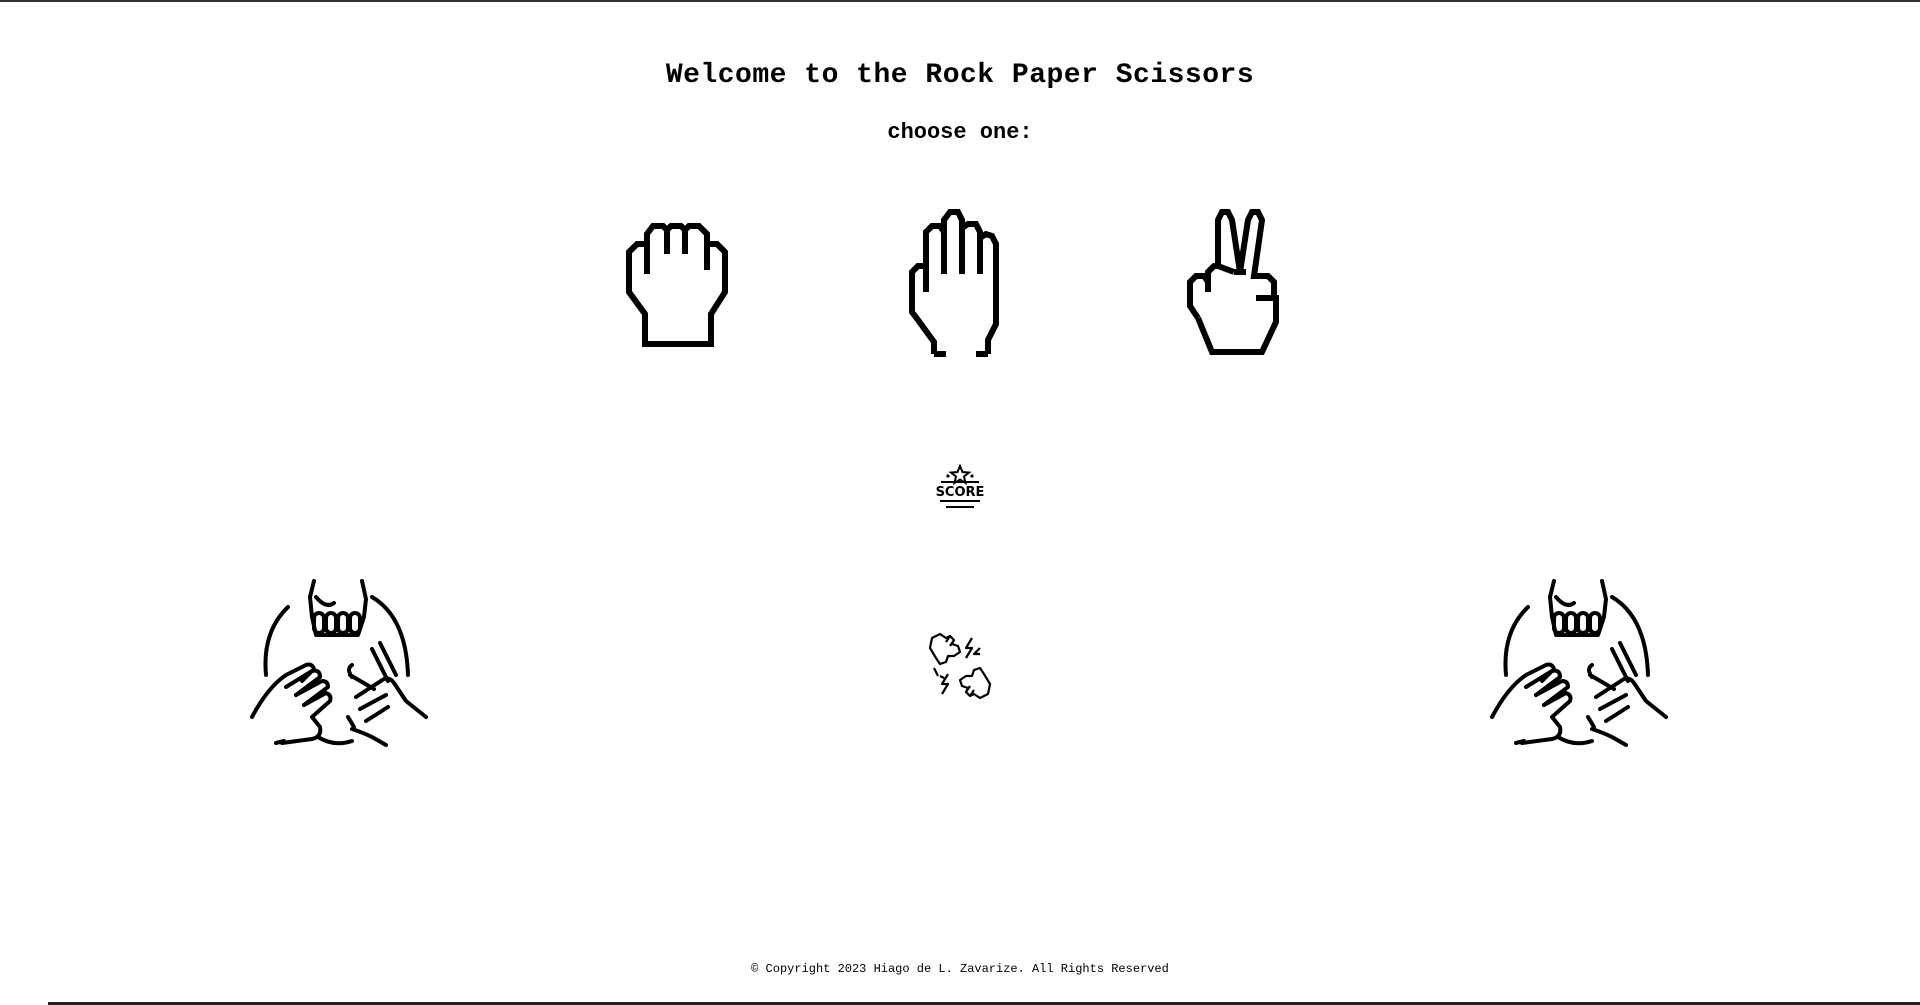 The height and width of the screenshot is (1005, 1920). I want to click on scissors-button, so click(1239, 282).